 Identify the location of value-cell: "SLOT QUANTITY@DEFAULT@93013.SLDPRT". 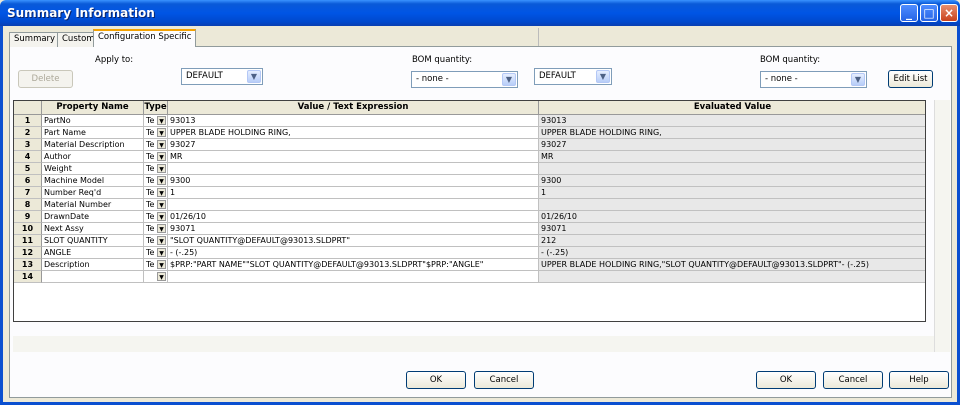
(353, 241).